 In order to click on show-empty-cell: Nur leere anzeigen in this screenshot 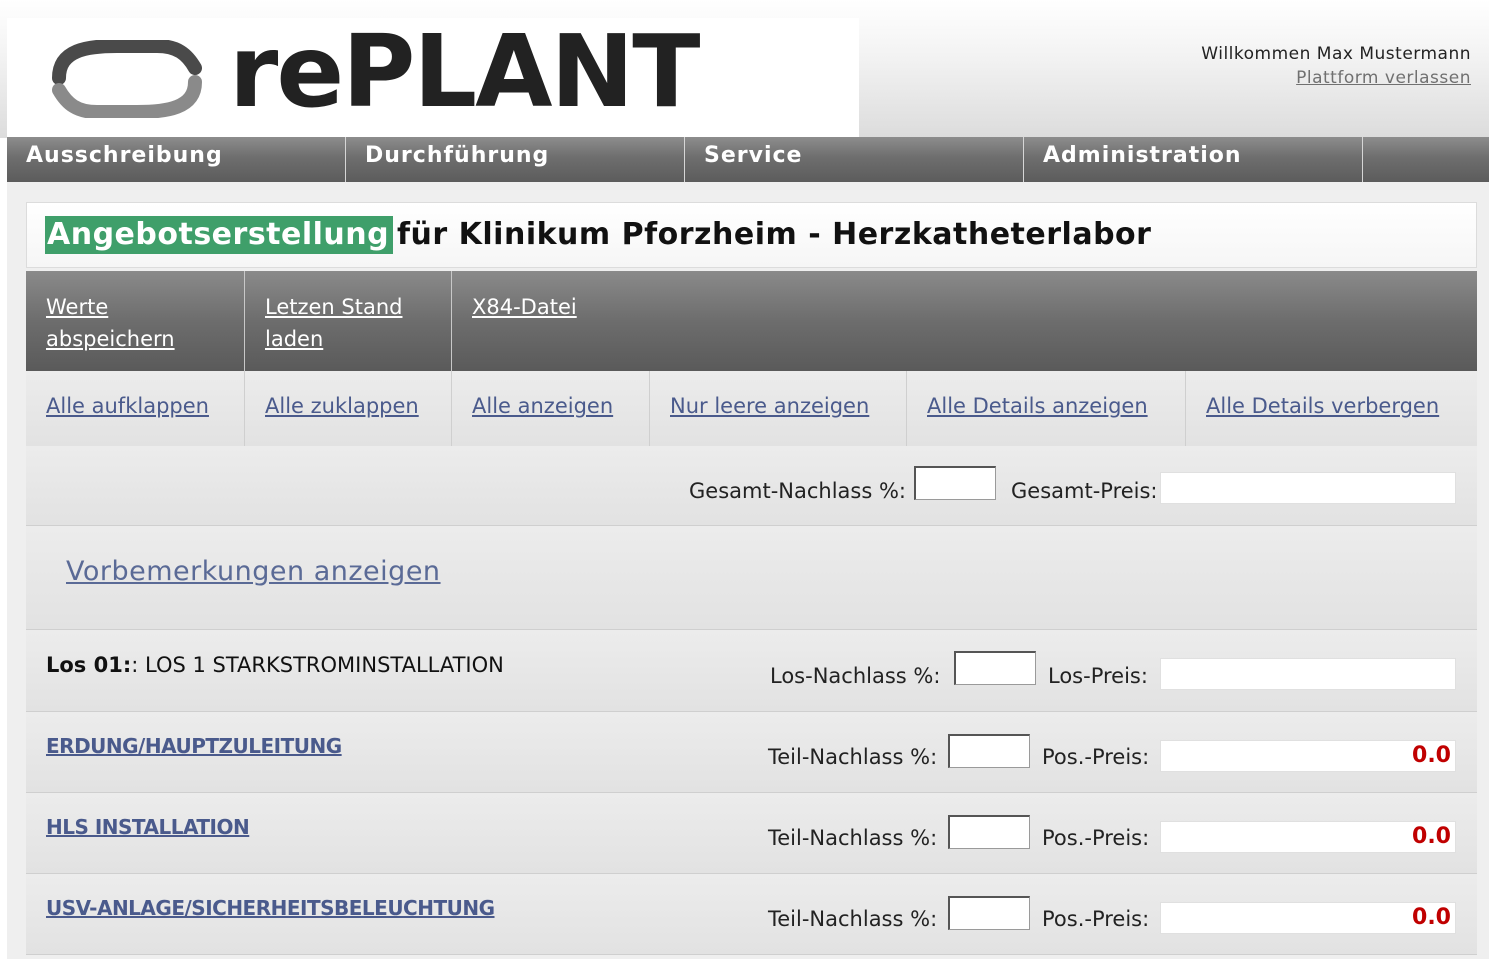, I will do `click(778, 408)`.